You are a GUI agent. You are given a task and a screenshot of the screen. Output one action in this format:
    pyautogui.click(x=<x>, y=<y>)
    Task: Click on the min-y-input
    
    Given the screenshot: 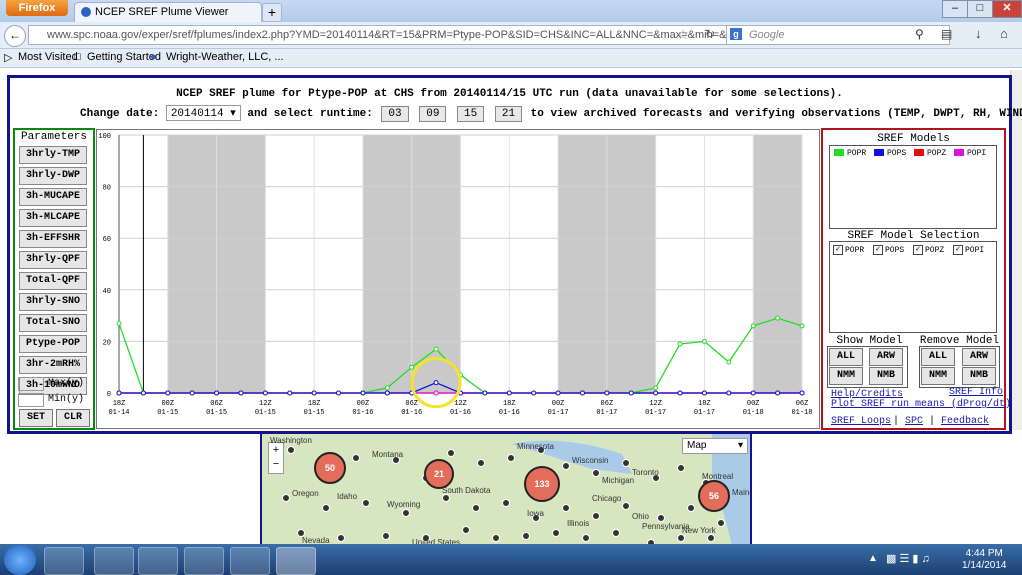 What is the action you would take?
    pyautogui.click(x=31, y=400)
    